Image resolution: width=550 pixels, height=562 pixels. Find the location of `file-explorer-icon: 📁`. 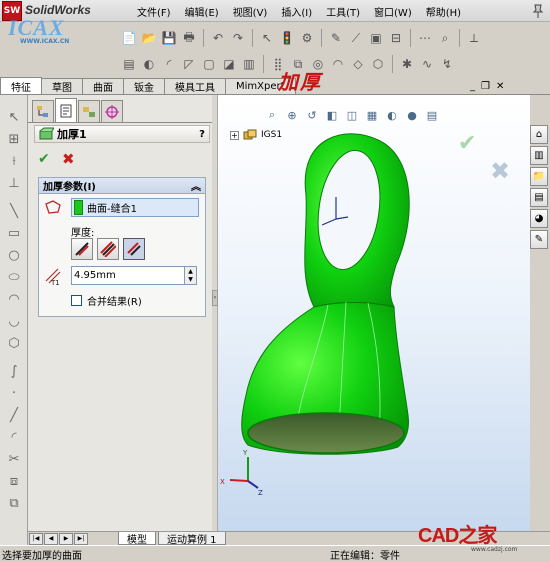

file-explorer-icon: 📁 is located at coordinates (539, 176).